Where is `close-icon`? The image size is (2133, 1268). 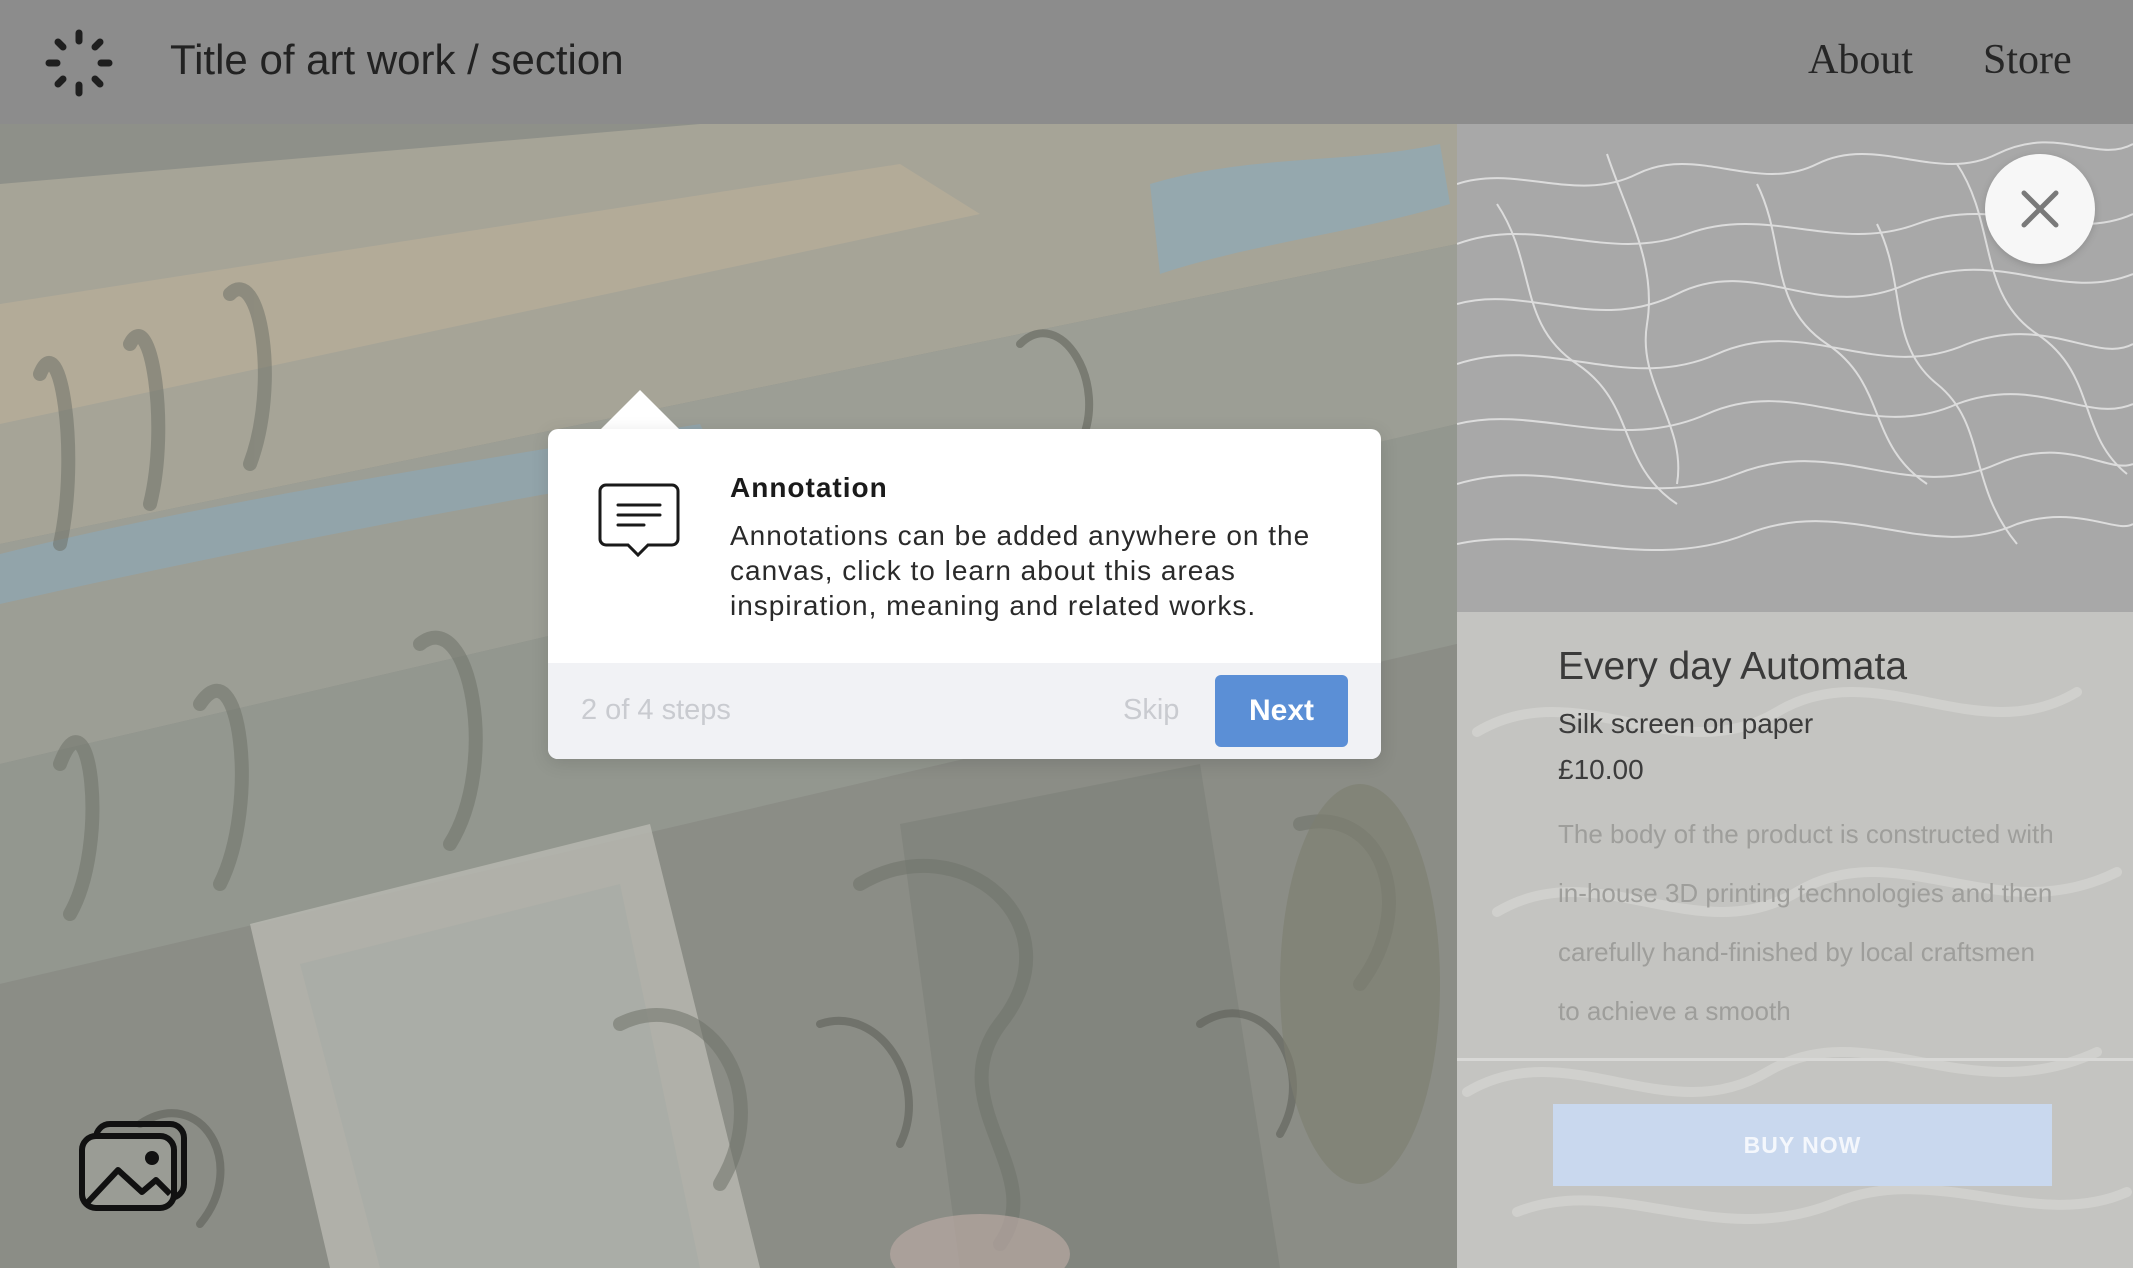
close-icon is located at coordinates (2040, 209).